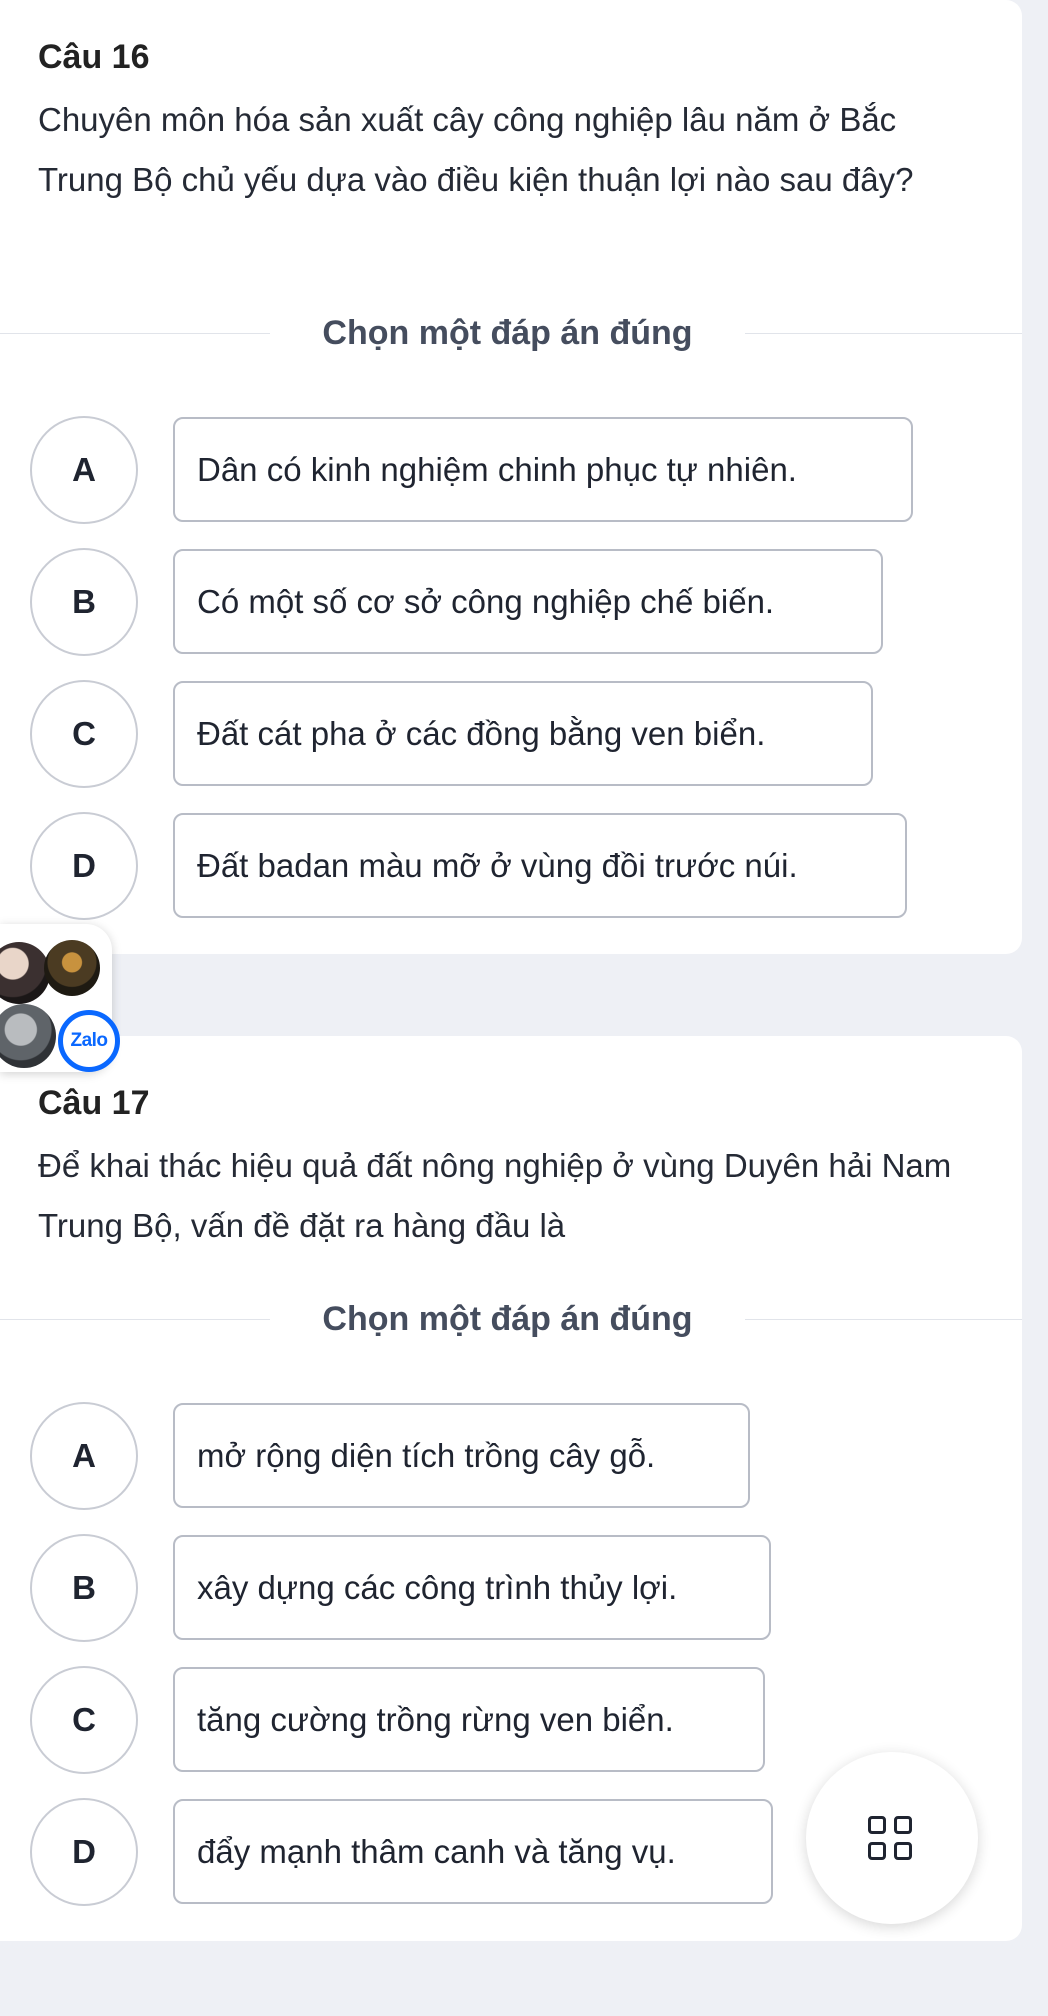  I want to click on option-answer-box: Đất cát pha ở các đồng bằng ven biển., so click(523, 733).